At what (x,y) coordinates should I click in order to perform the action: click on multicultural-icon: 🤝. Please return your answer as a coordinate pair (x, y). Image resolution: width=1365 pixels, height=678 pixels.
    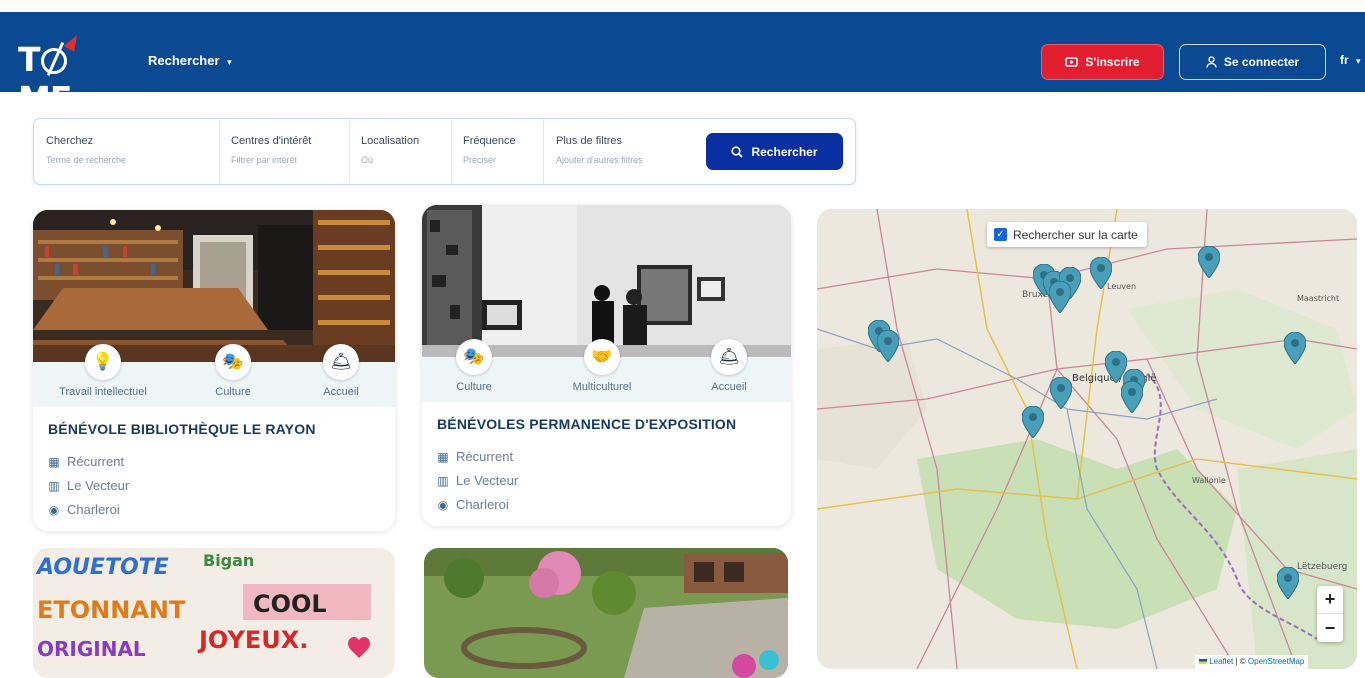
    Looking at the image, I should click on (602, 357).